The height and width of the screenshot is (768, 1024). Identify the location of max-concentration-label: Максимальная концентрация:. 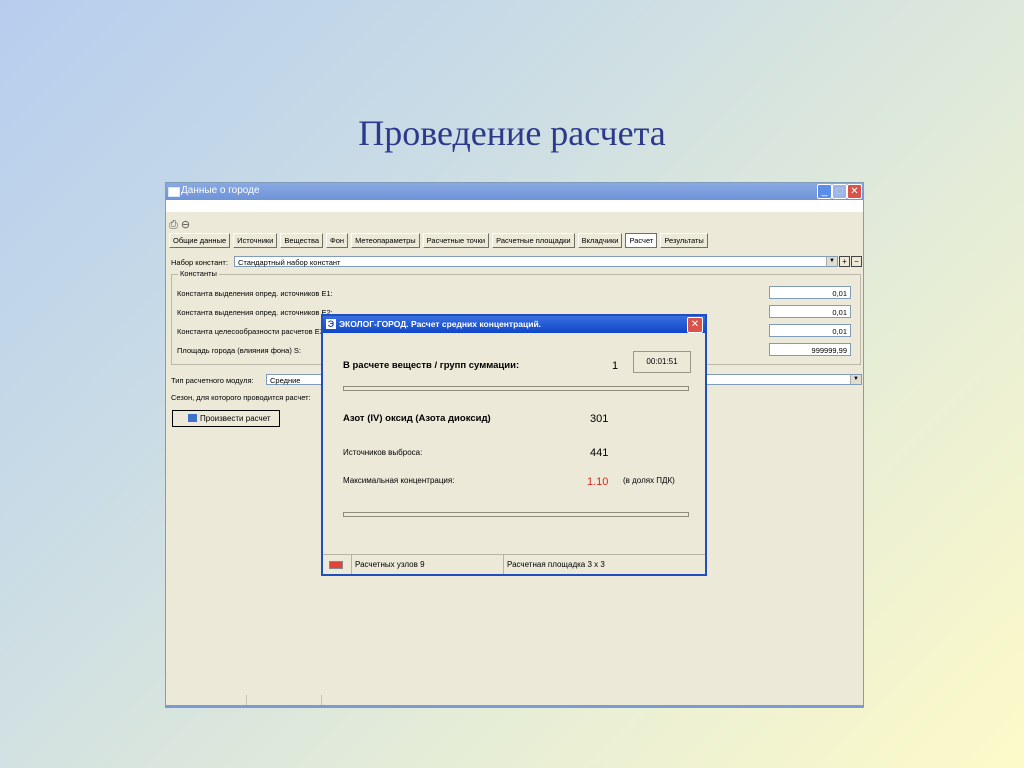
(399, 480).